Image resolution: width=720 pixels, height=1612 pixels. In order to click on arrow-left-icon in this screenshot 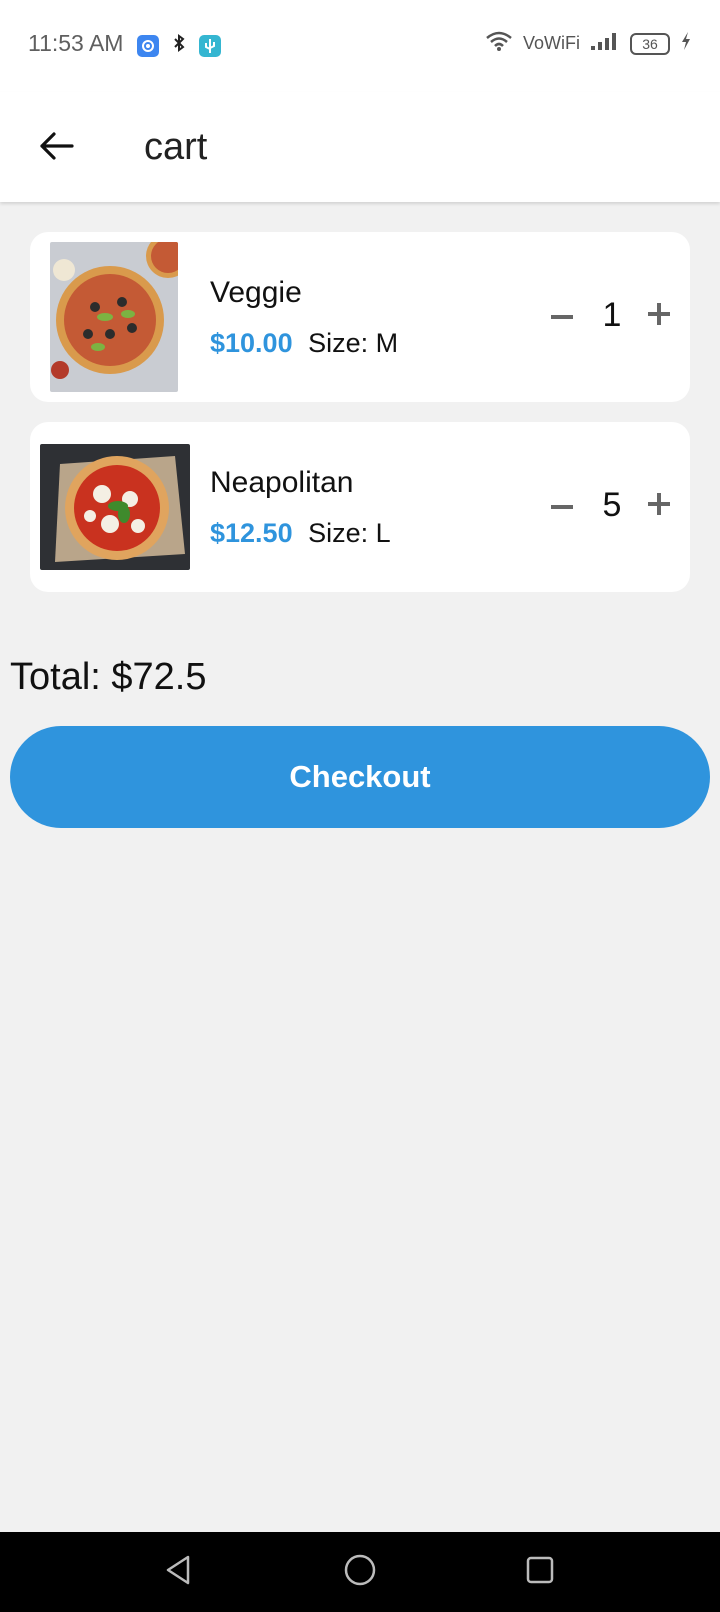, I will do `click(56, 148)`.